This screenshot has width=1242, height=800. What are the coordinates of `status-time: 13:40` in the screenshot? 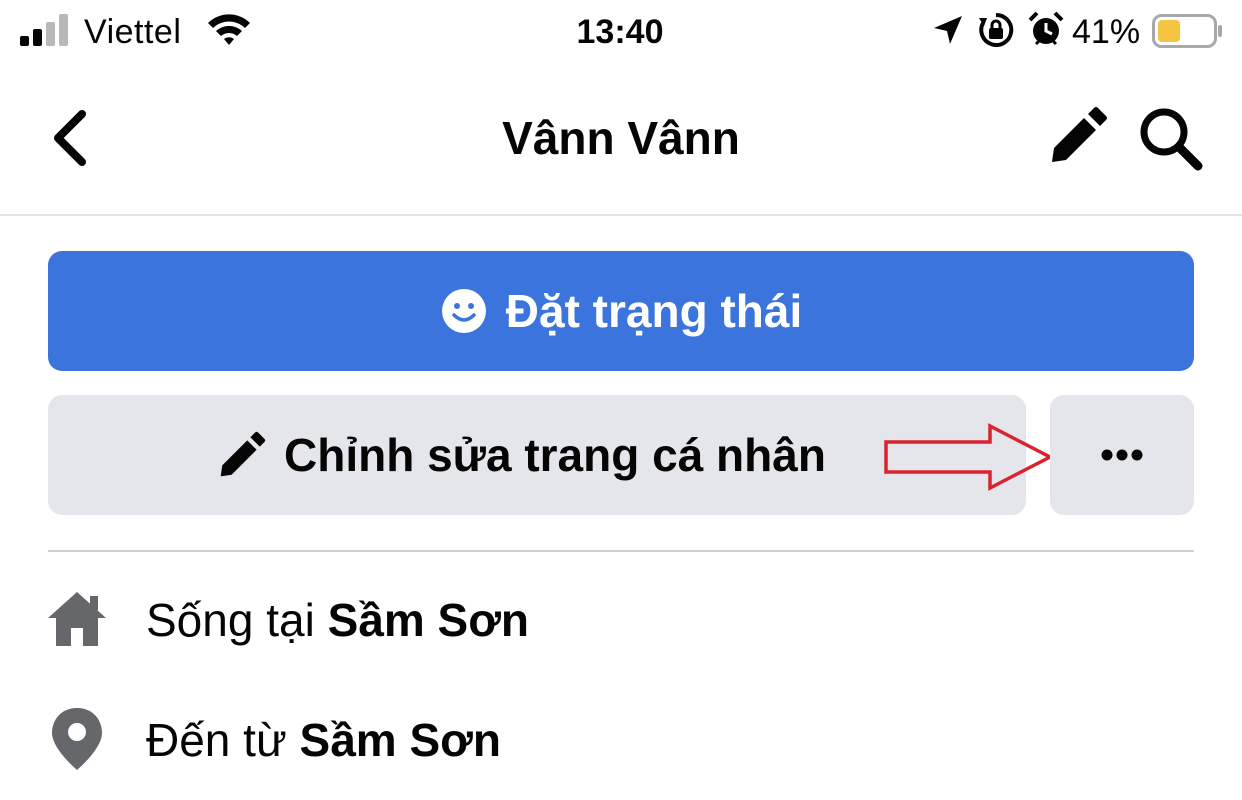 It's located at (620, 32).